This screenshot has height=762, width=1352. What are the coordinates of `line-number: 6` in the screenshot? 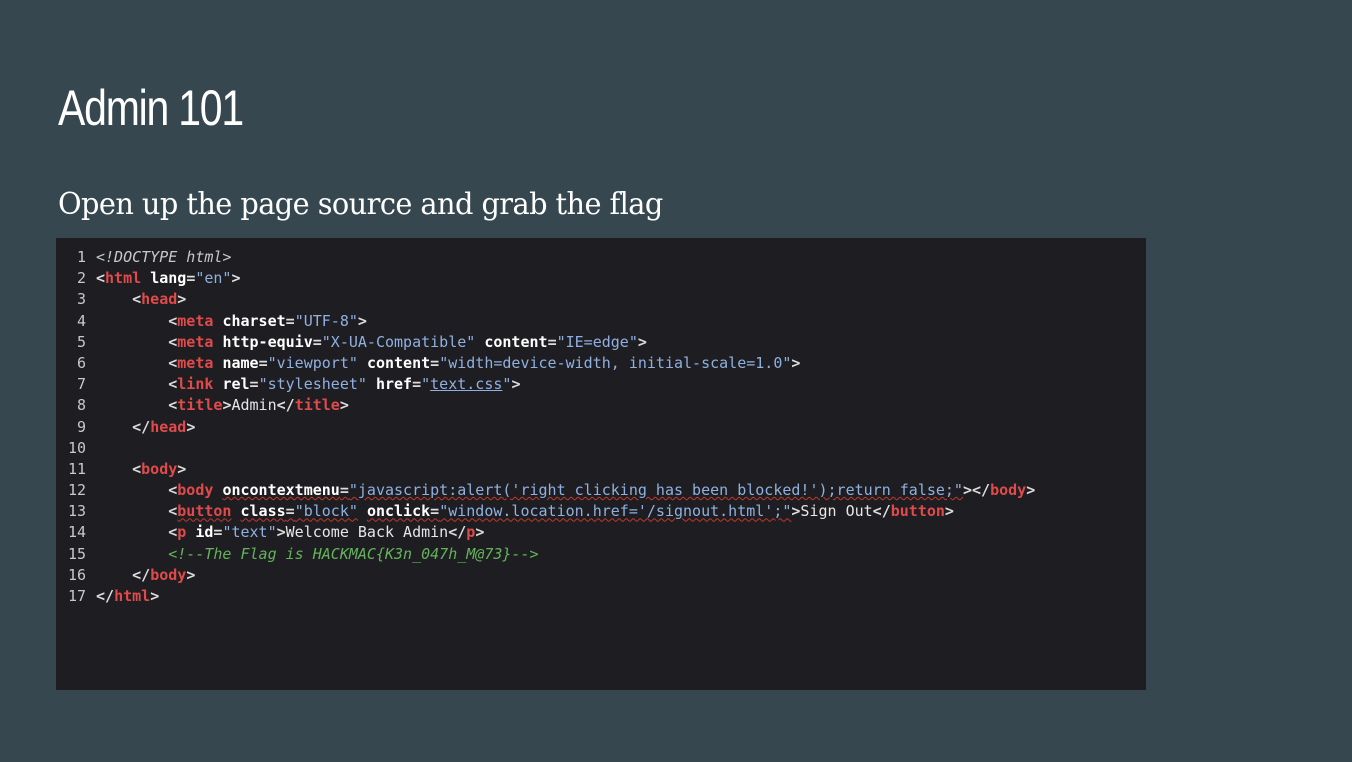 It's located at (81, 362).